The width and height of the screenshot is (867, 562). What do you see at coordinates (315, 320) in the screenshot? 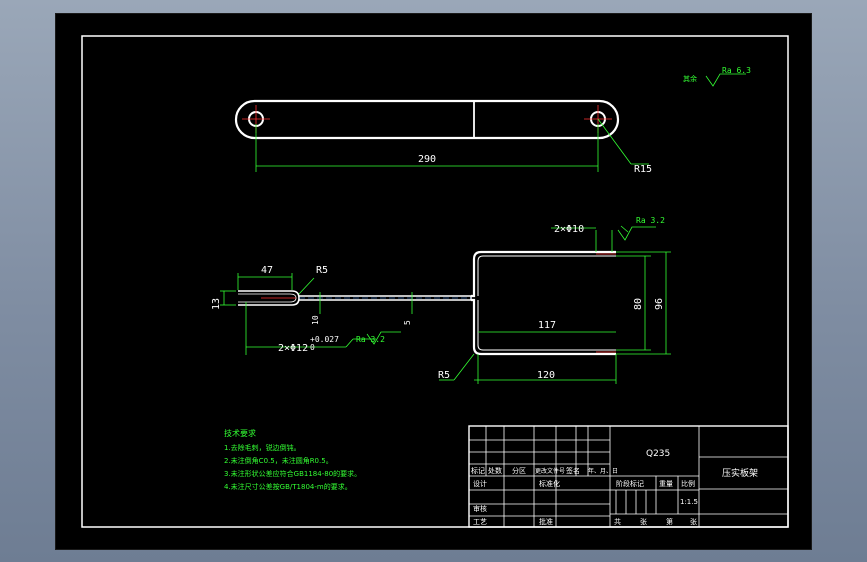
I see `dim-10: 10` at bounding box center [315, 320].